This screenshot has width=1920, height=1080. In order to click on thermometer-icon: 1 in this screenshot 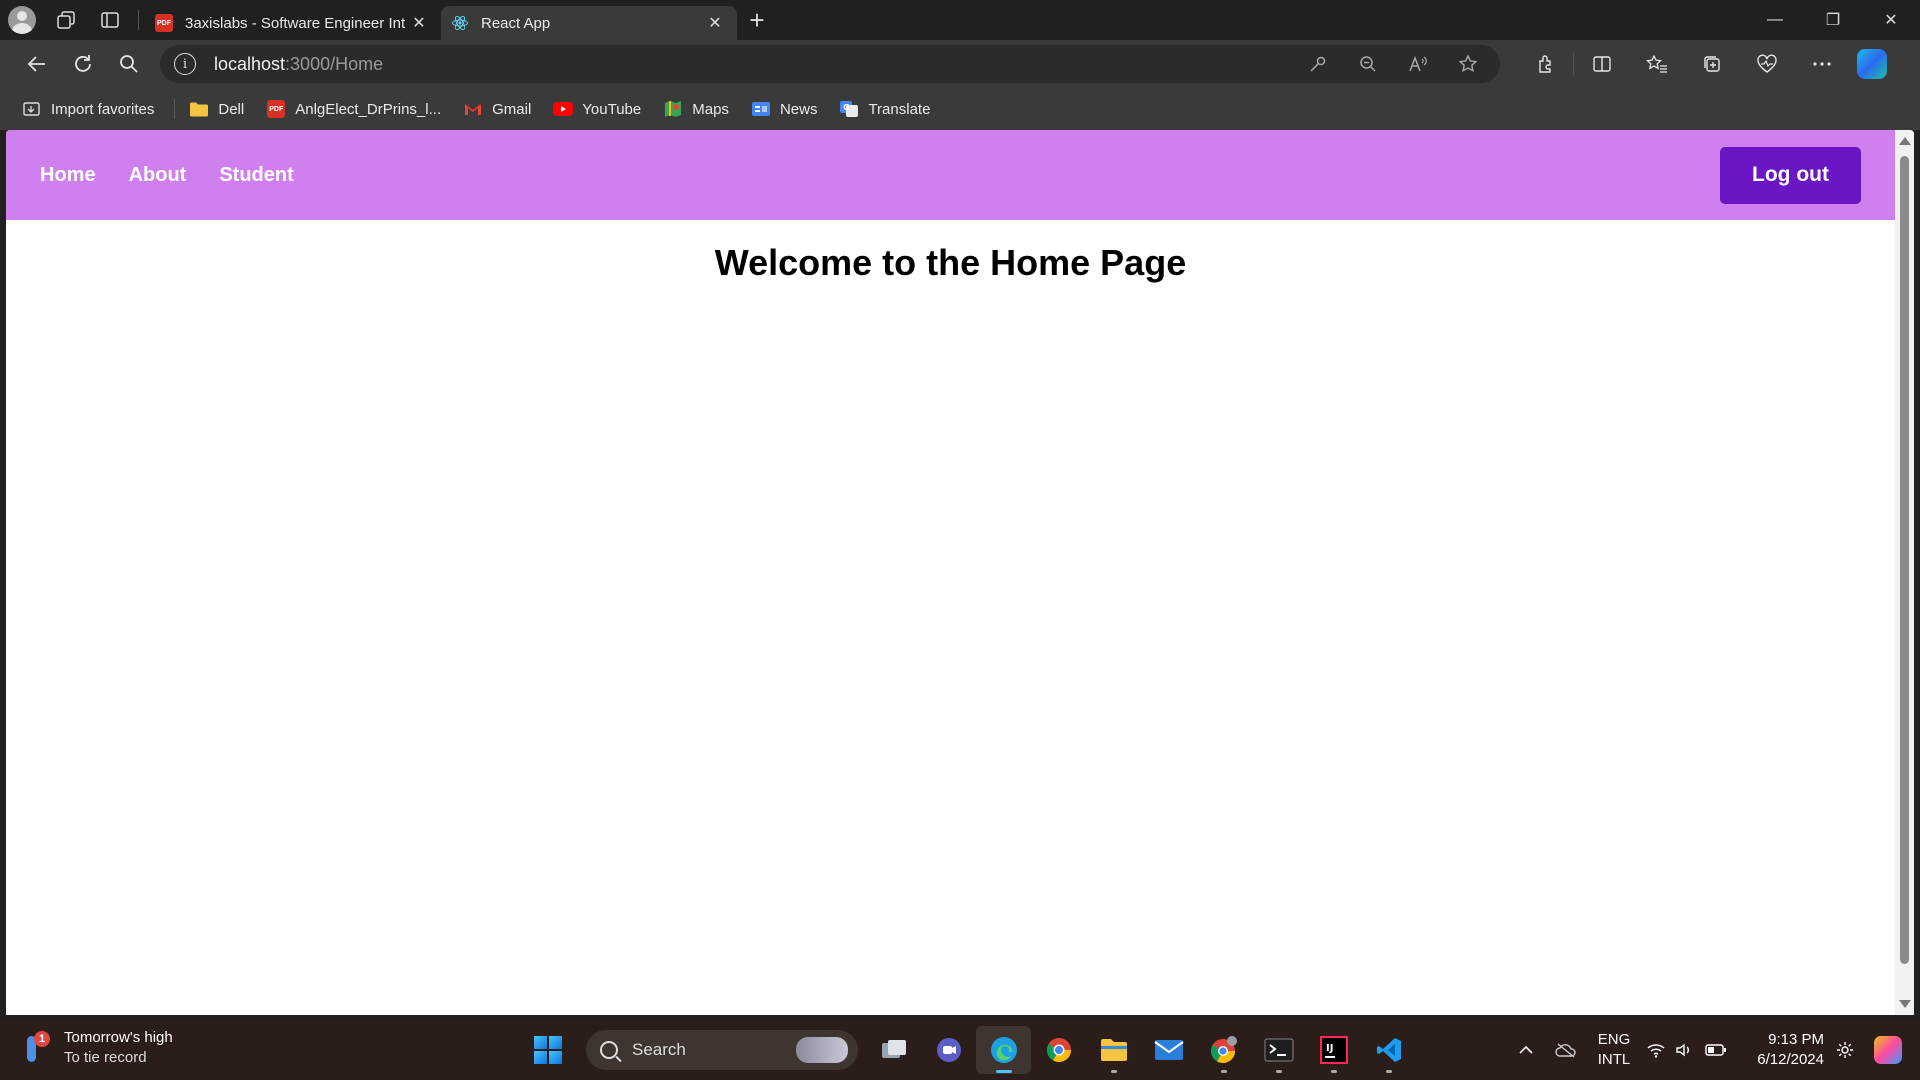, I will do `click(36, 1048)`.